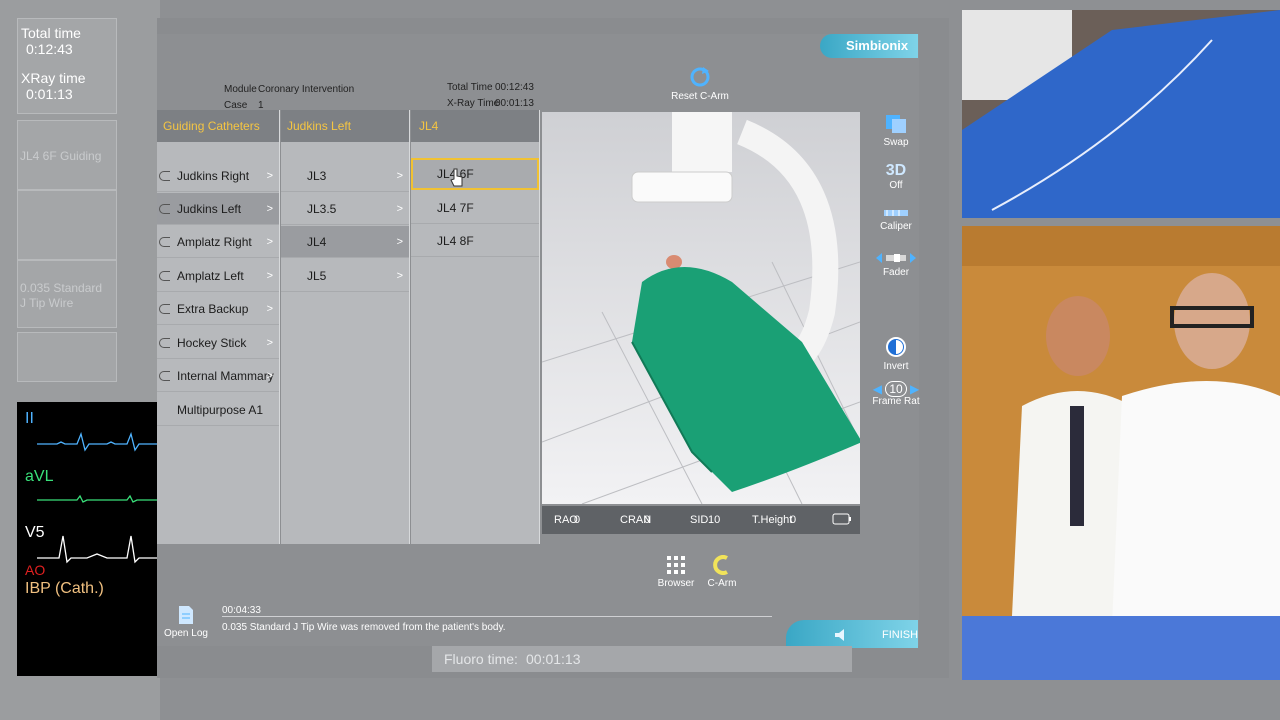 This screenshot has width=1280, height=720. I want to click on log-timestamp: 00:04:33, so click(241, 610).